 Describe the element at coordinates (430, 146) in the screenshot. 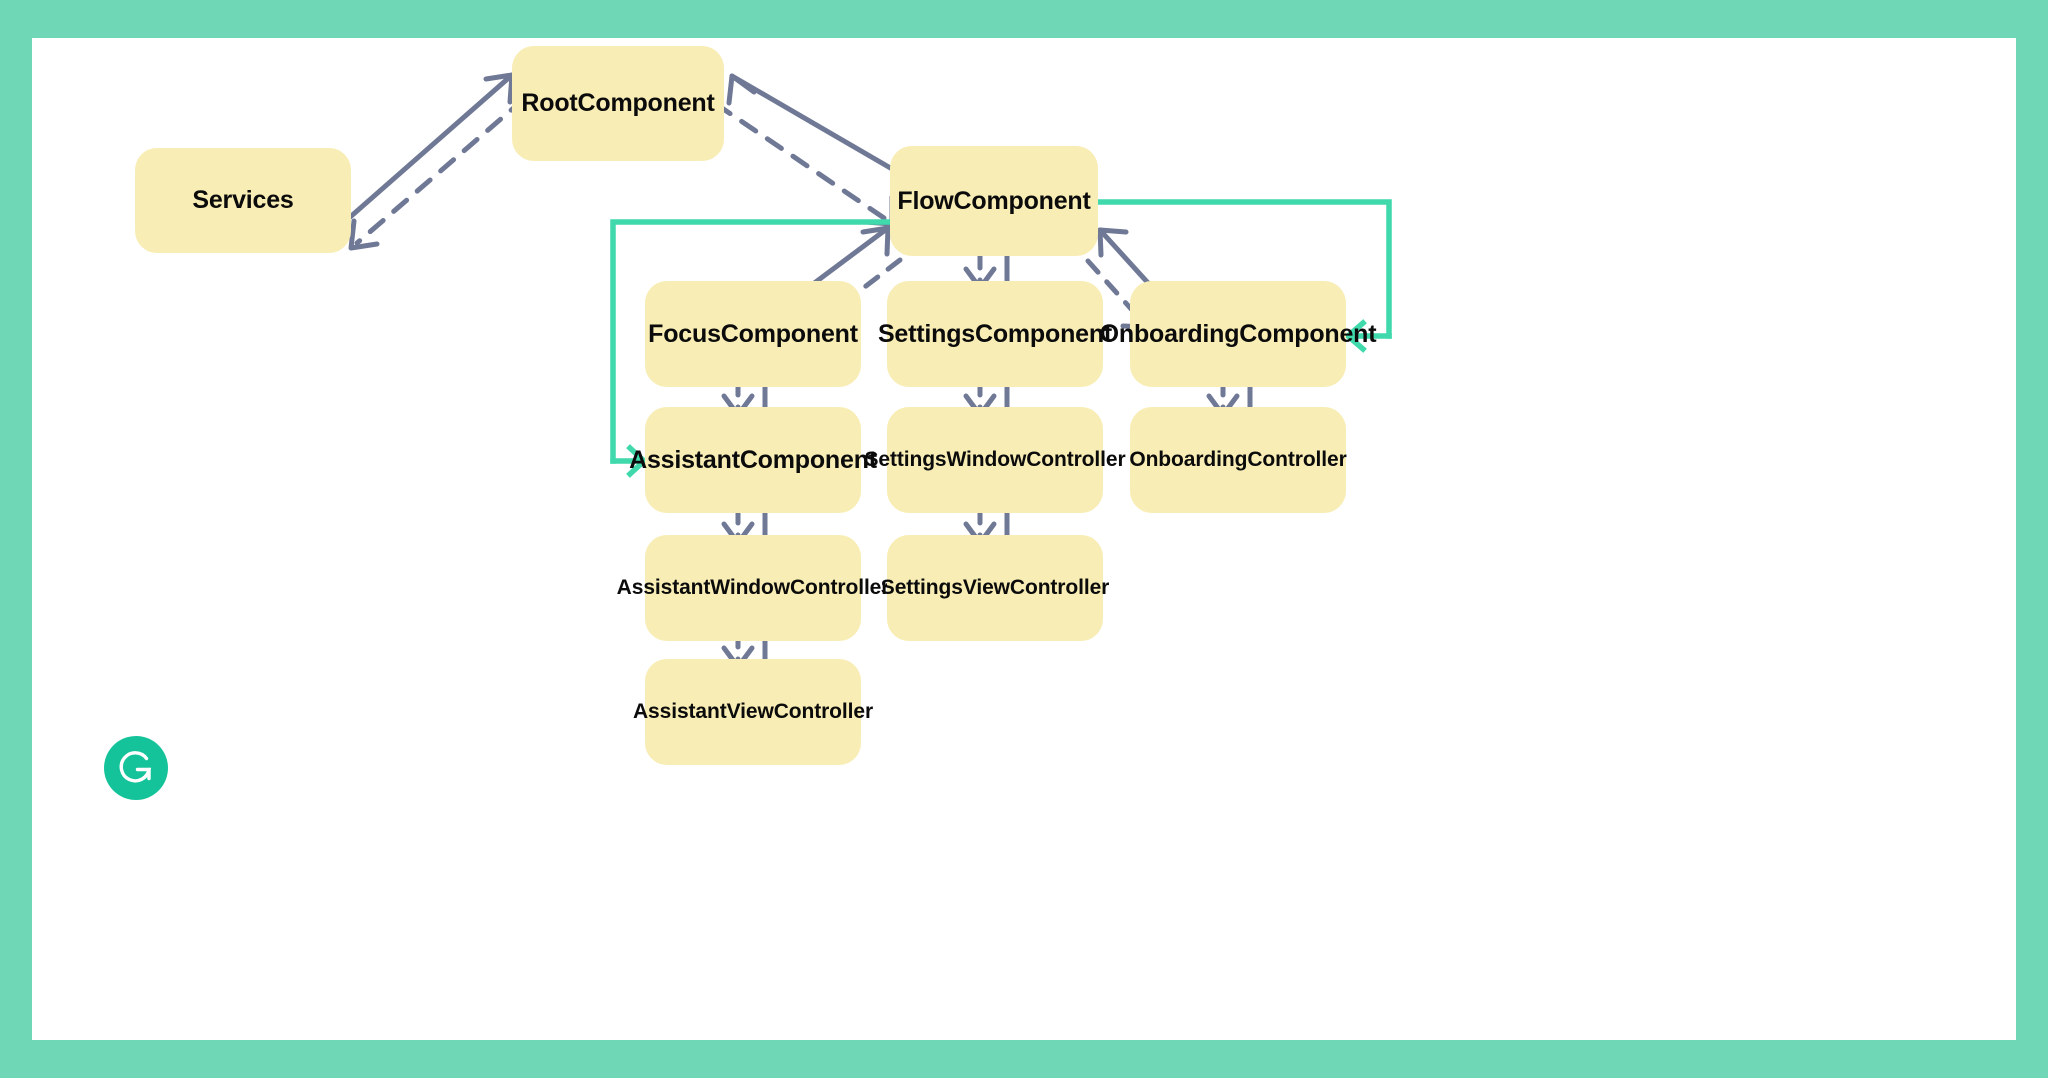

I see `edge-services-to-root` at that location.